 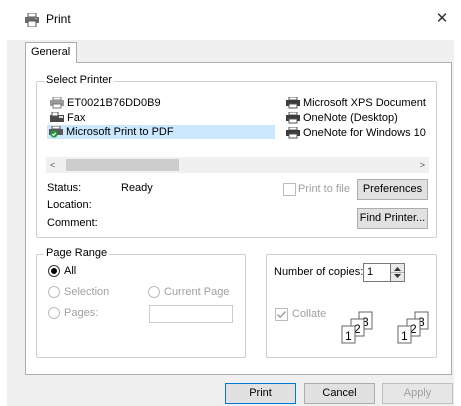 I want to click on fax-icon, so click(x=57, y=117).